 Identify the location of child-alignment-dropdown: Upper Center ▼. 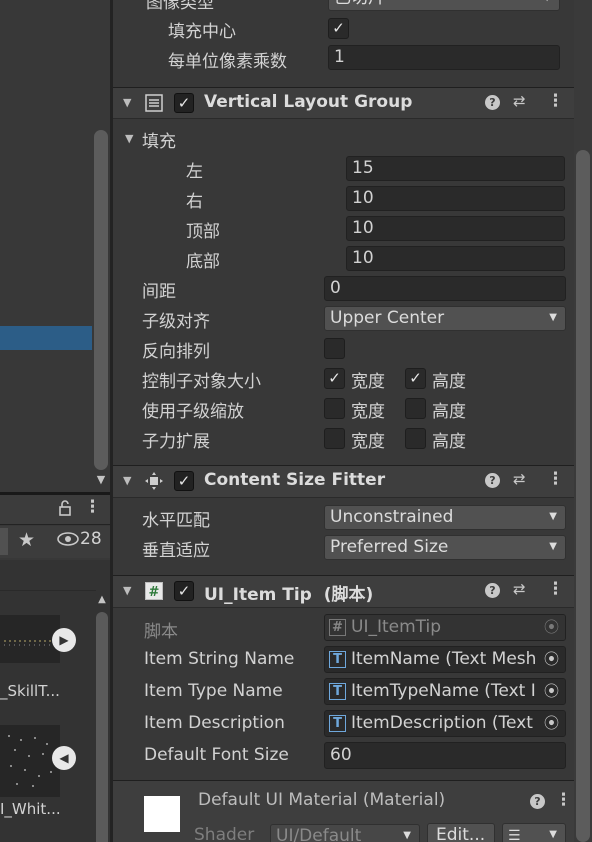
(445, 318).